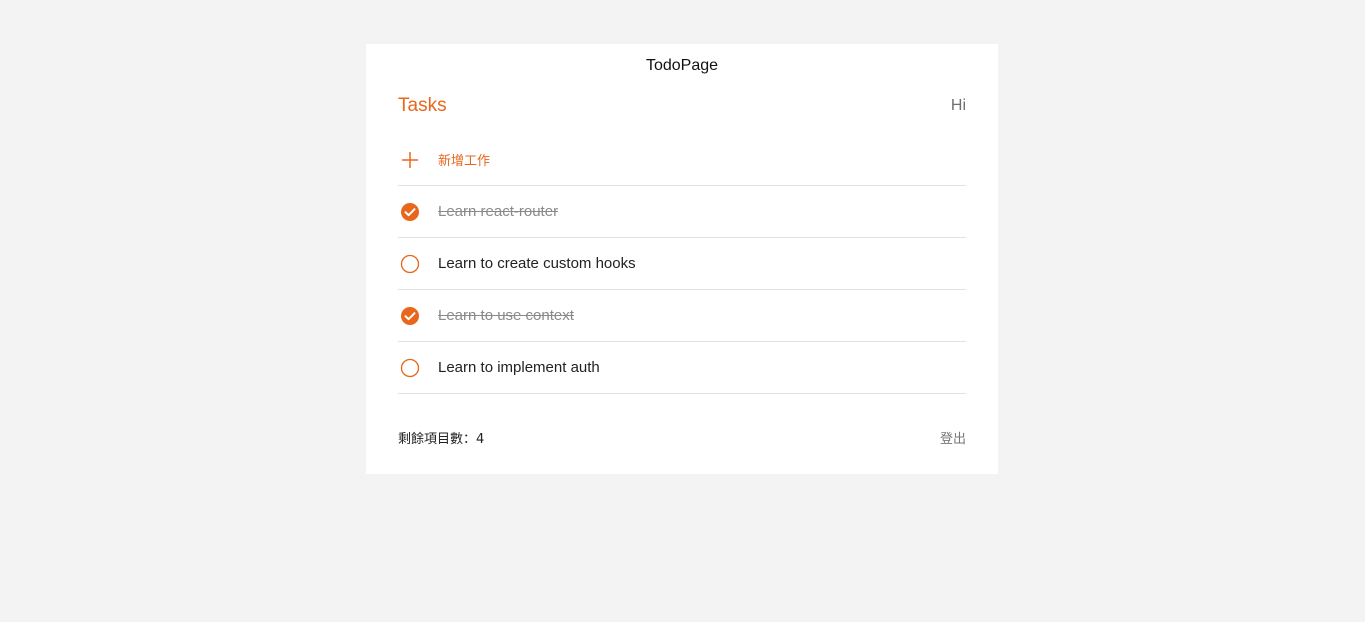 This screenshot has width=1365, height=622. What do you see at coordinates (464, 159) in the screenshot?
I see `add-task-label: 新增工作` at bounding box center [464, 159].